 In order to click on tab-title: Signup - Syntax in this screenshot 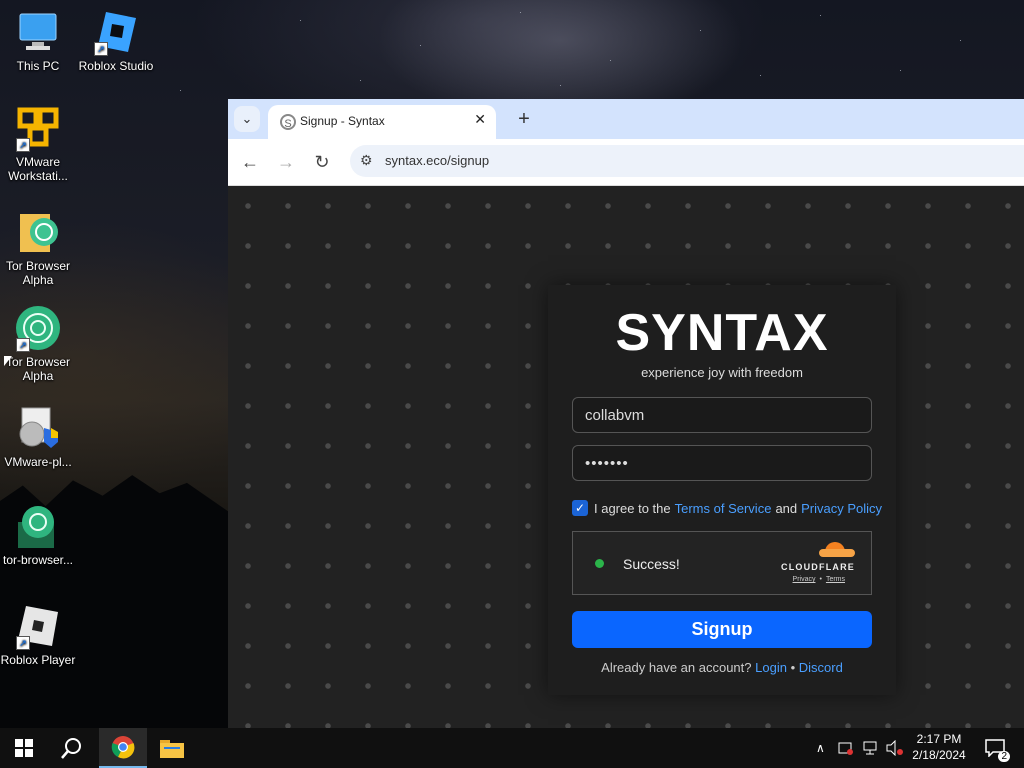, I will do `click(342, 121)`.